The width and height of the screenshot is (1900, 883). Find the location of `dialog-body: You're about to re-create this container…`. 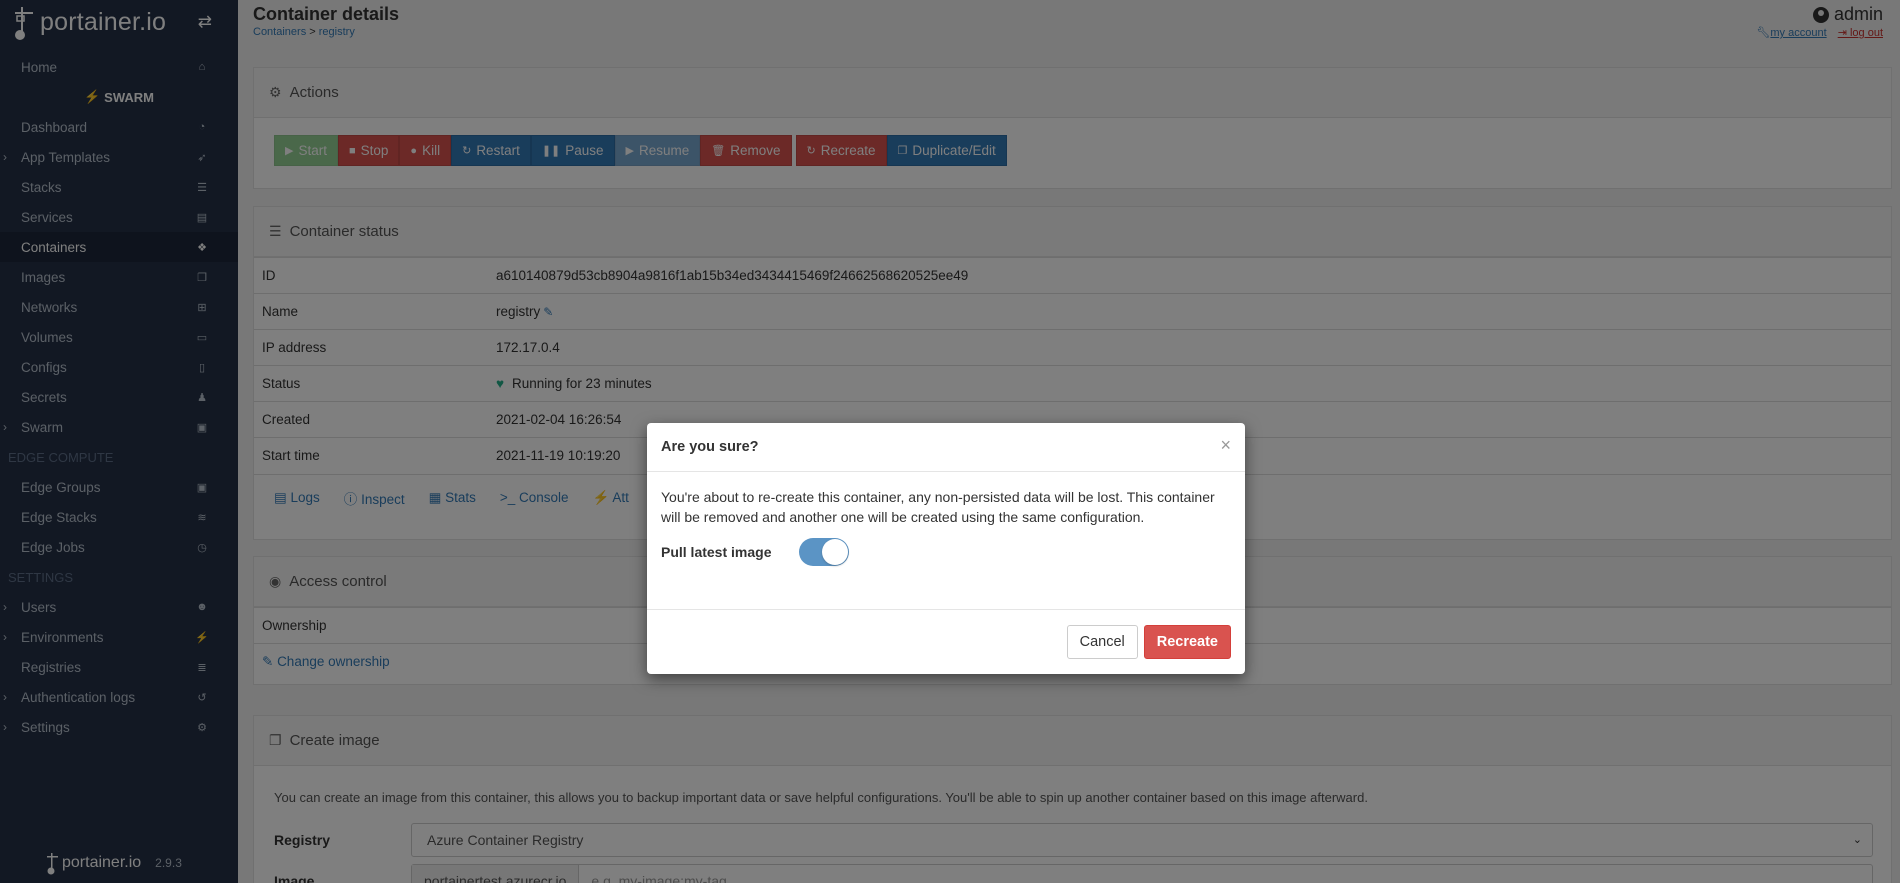

dialog-body: You're about to re-create this container… is located at coordinates (946, 519).